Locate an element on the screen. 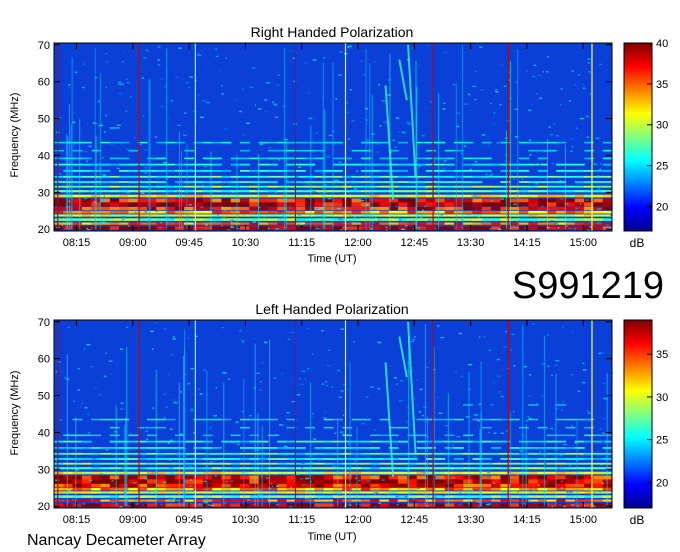  colorbar: 2025303540 is located at coordinates (645, 135).